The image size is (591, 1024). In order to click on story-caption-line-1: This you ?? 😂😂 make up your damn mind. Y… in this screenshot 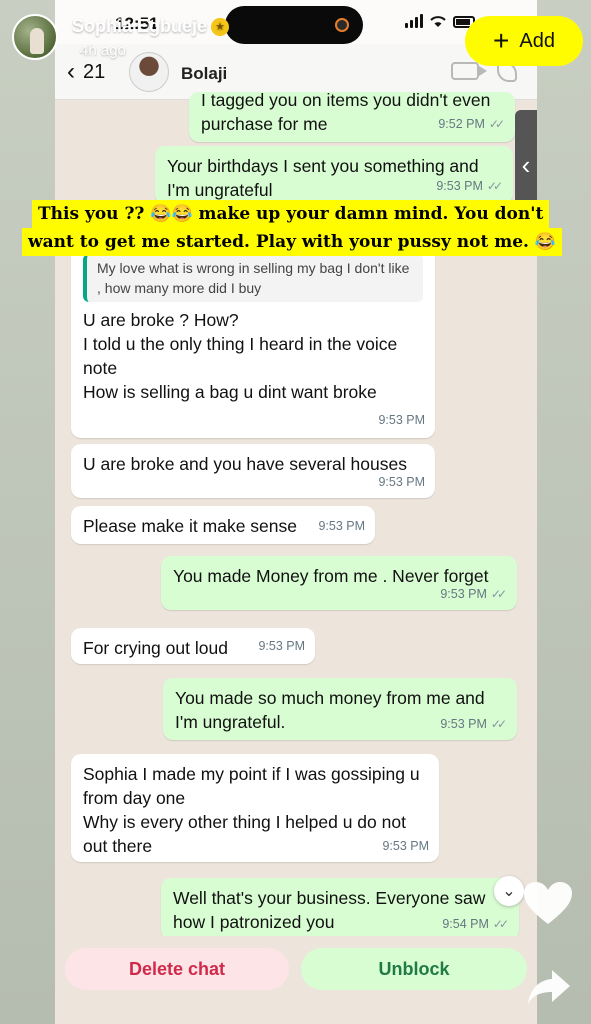, I will do `click(291, 214)`.